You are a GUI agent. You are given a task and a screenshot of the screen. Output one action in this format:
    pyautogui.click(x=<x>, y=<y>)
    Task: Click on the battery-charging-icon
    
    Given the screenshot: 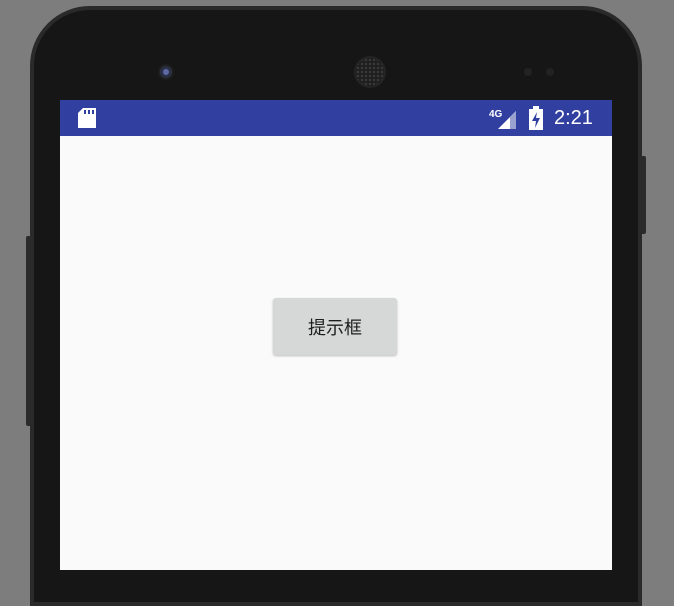 What is the action you would take?
    pyautogui.click(x=536, y=118)
    